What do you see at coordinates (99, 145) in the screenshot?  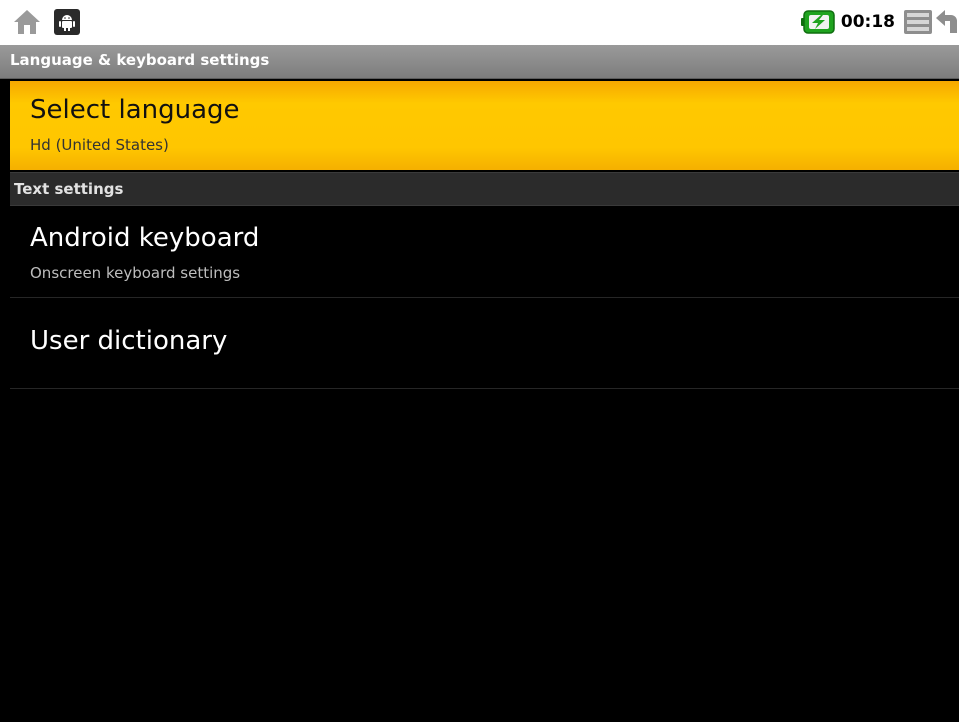 I see `select-language-summary: Hd (United States)` at bounding box center [99, 145].